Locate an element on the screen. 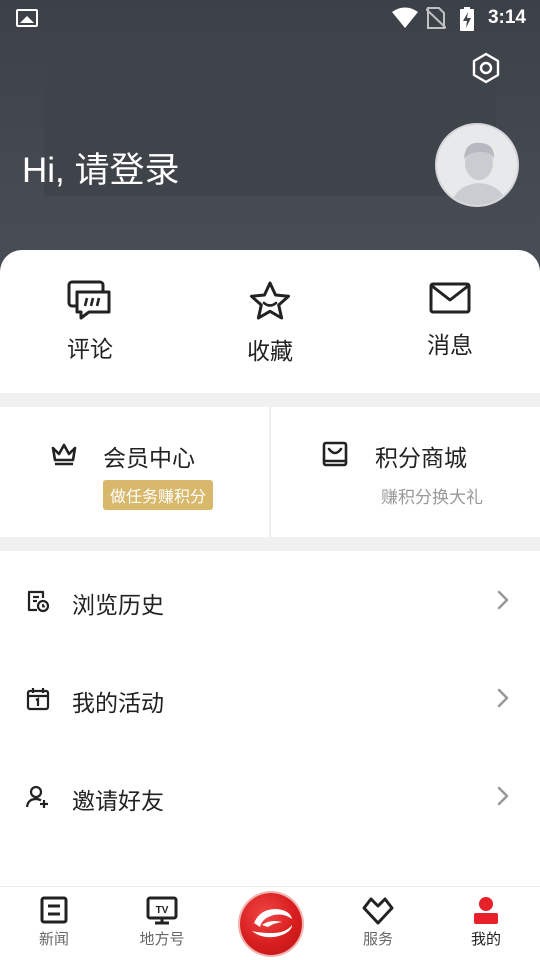 This screenshot has height=960, width=540. comment-icon is located at coordinates (89, 300).